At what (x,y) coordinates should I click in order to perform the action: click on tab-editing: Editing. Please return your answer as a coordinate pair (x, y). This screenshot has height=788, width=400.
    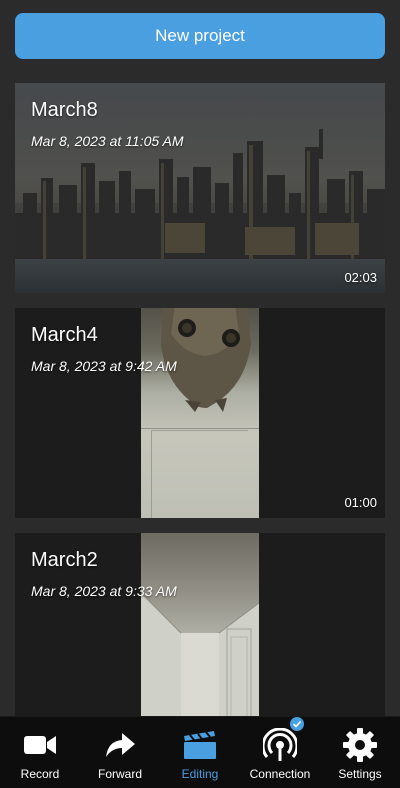
    Looking at the image, I should click on (200, 752).